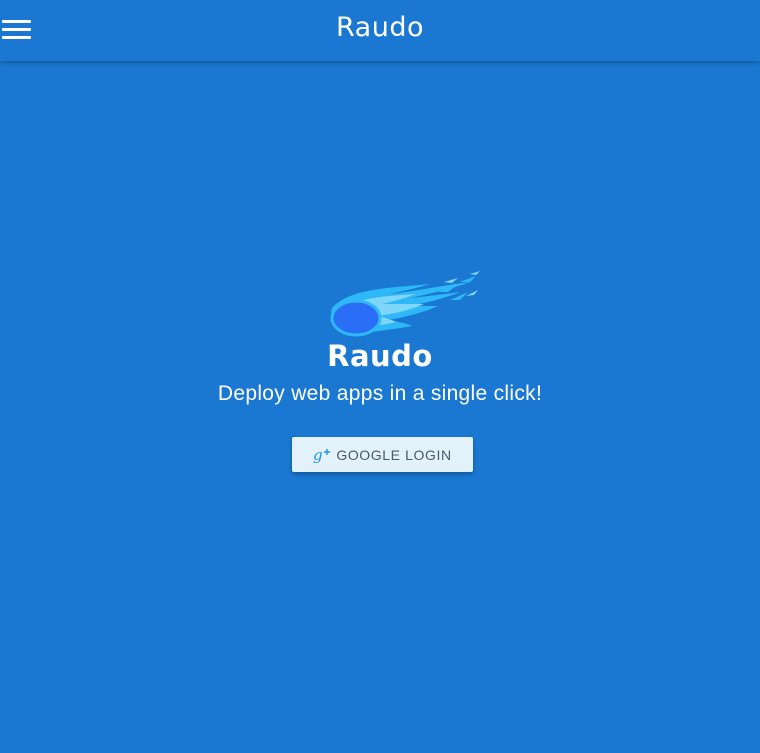 The height and width of the screenshot is (753, 760). I want to click on app-title: Raudo, so click(380, 27).